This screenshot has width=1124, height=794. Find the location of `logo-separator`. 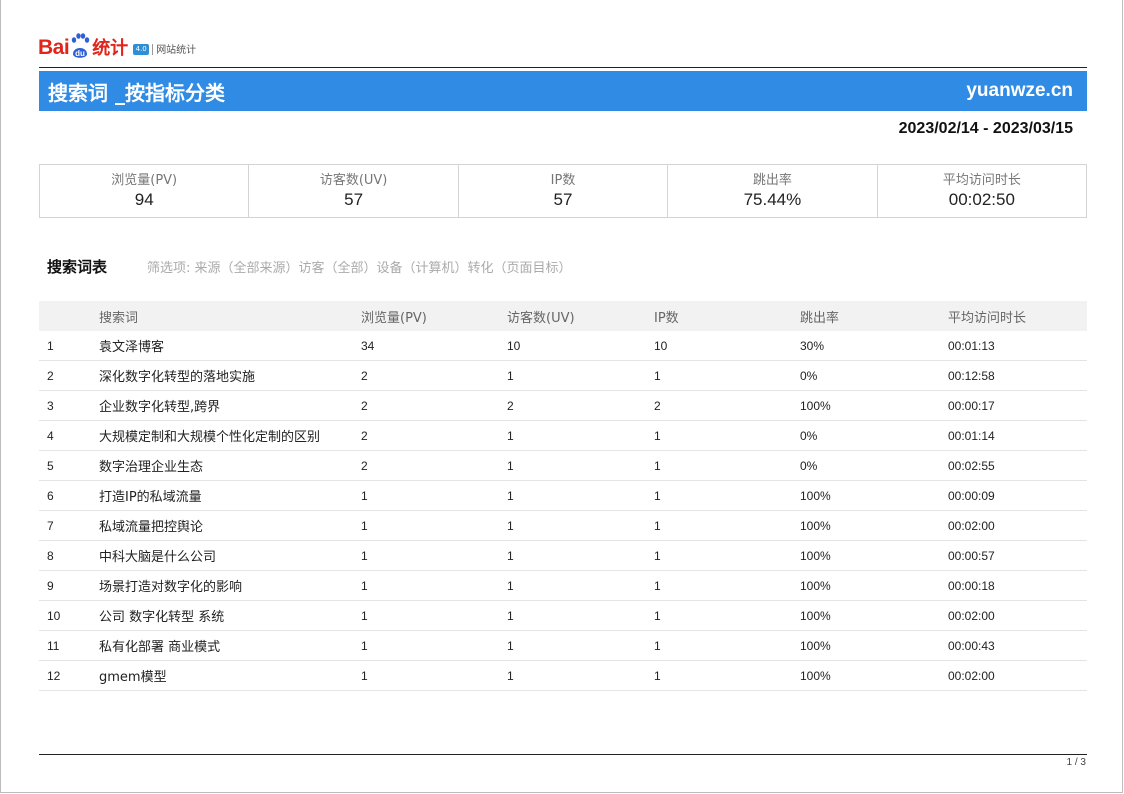

logo-separator is located at coordinates (153, 49).